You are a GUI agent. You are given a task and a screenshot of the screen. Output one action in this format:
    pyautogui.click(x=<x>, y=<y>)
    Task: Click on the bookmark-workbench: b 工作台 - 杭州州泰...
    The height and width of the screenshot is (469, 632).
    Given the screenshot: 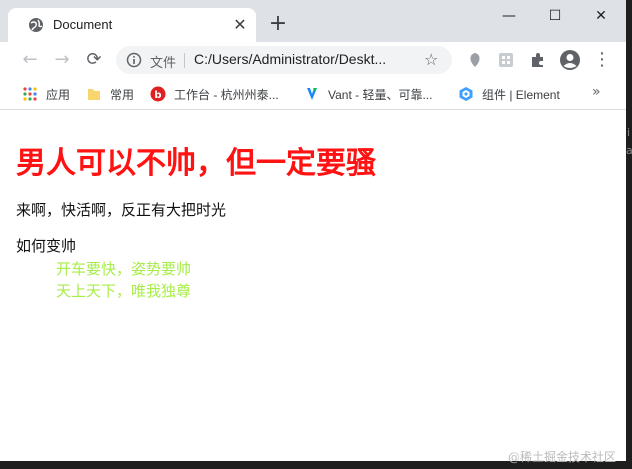 What is the action you would take?
    pyautogui.click(x=214, y=94)
    